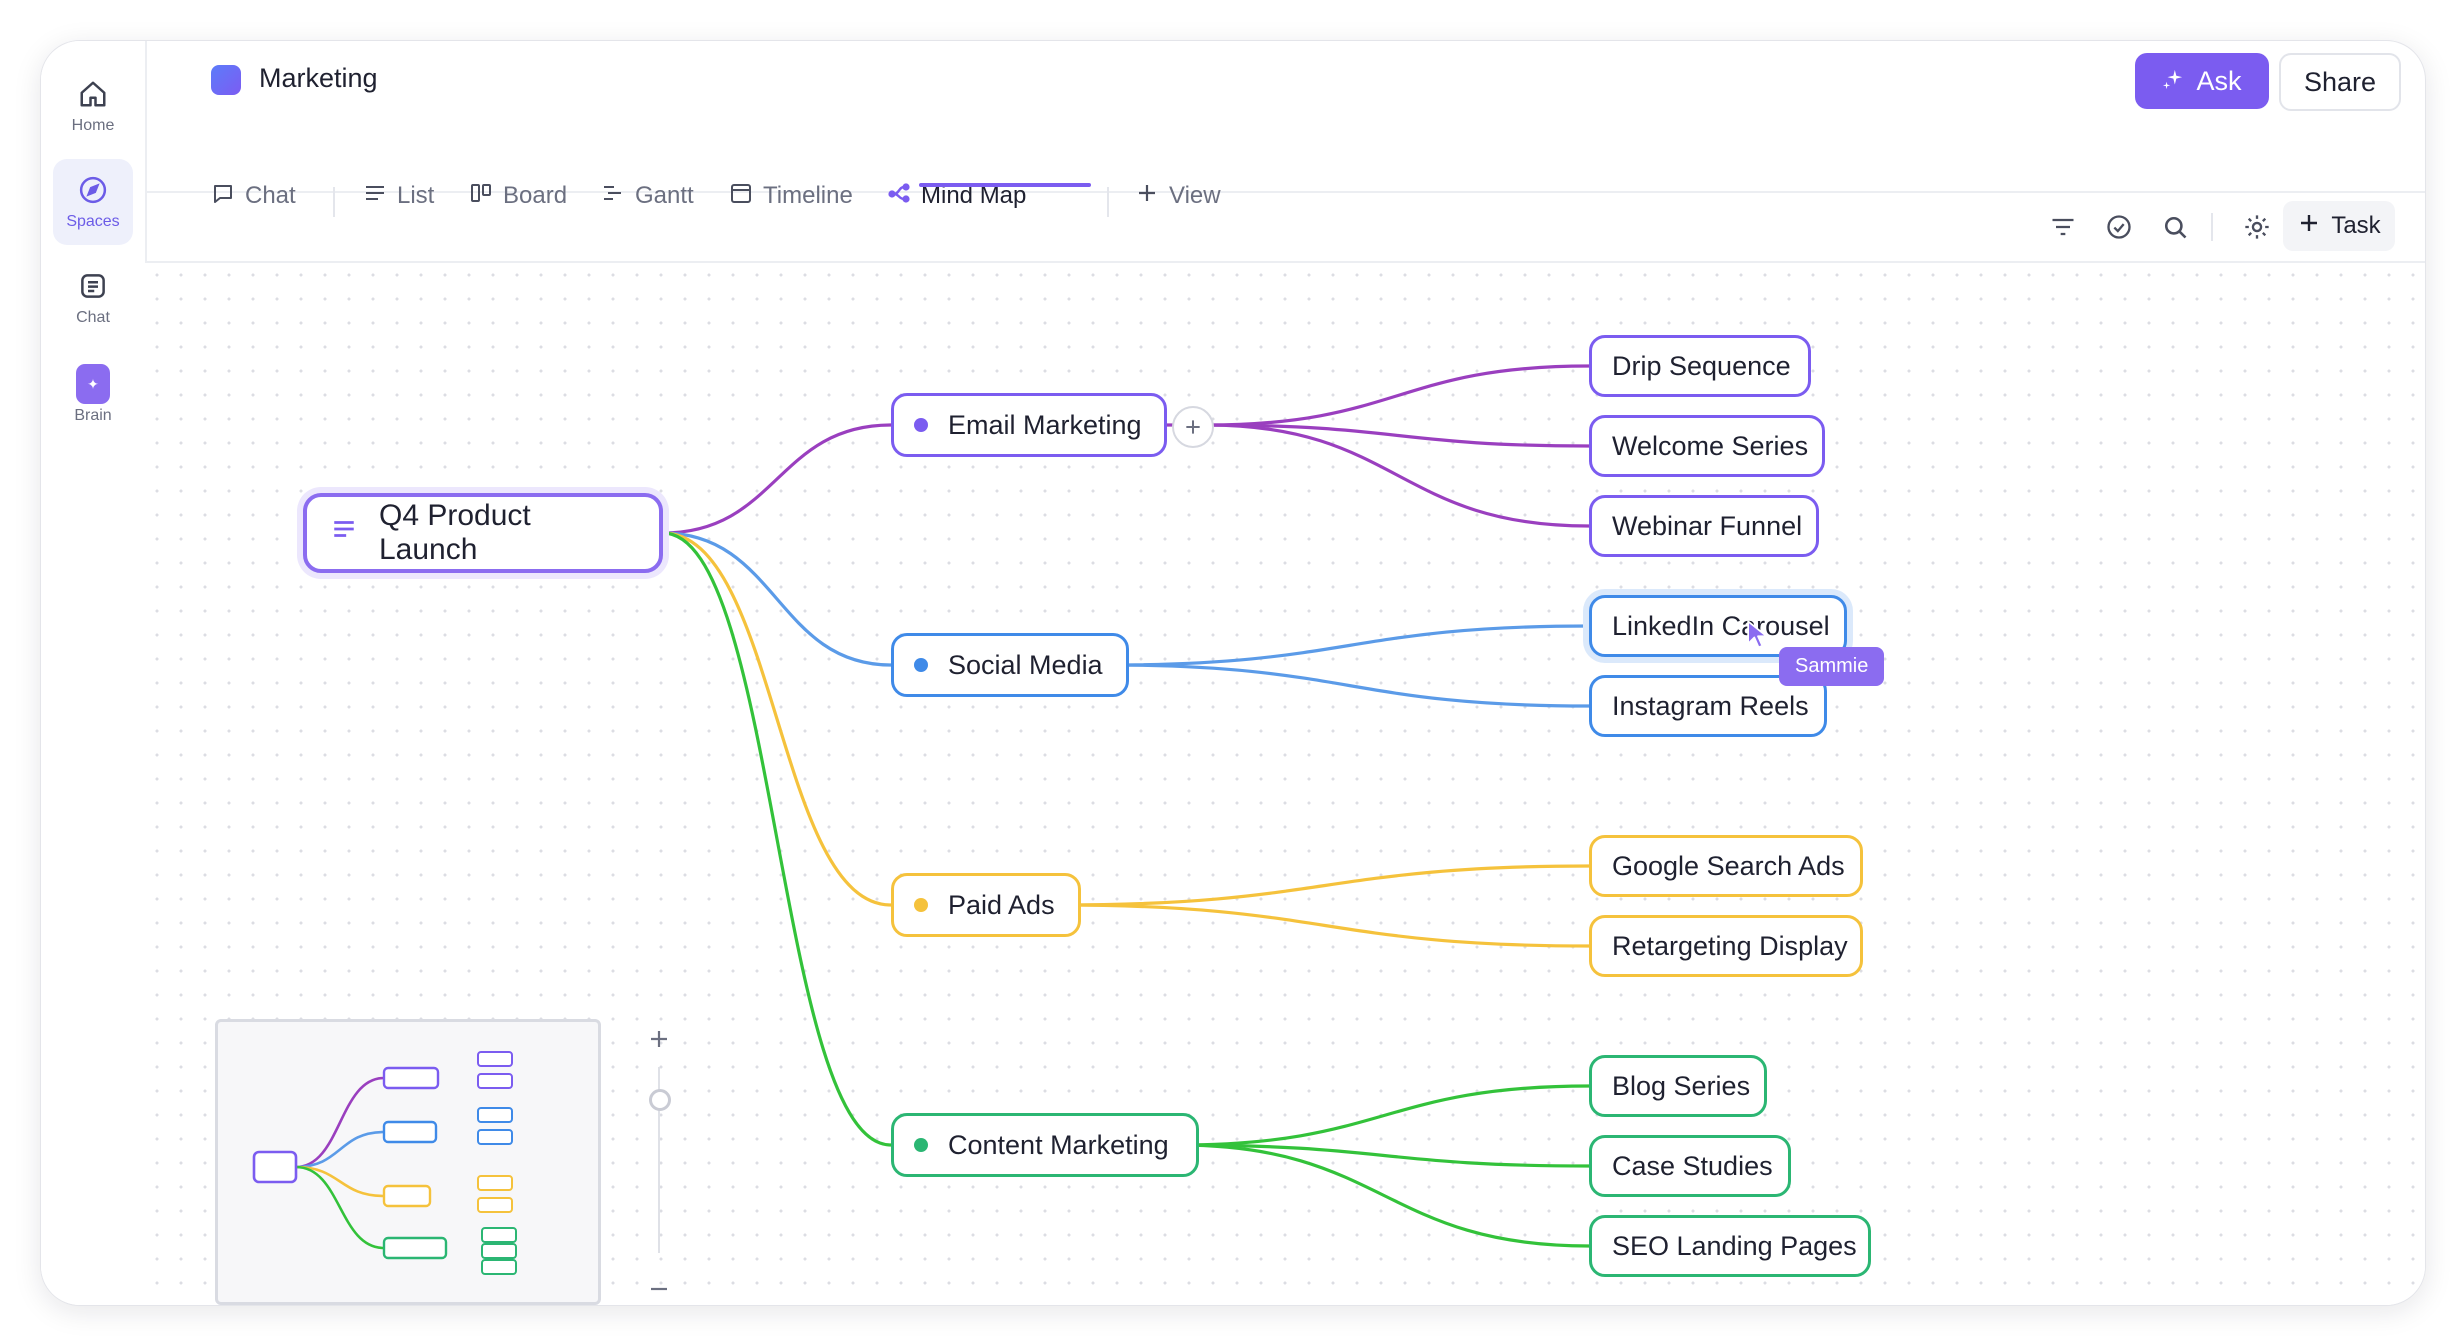  I want to click on settings-icon, so click(2257, 227).